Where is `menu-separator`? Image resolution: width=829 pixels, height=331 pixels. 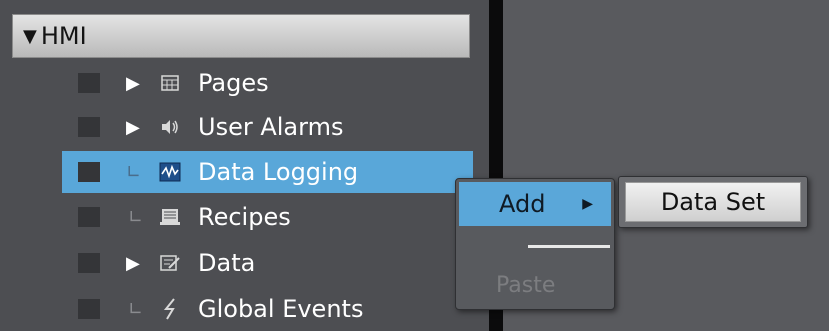
menu-separator is located at coordinates (569, 246).